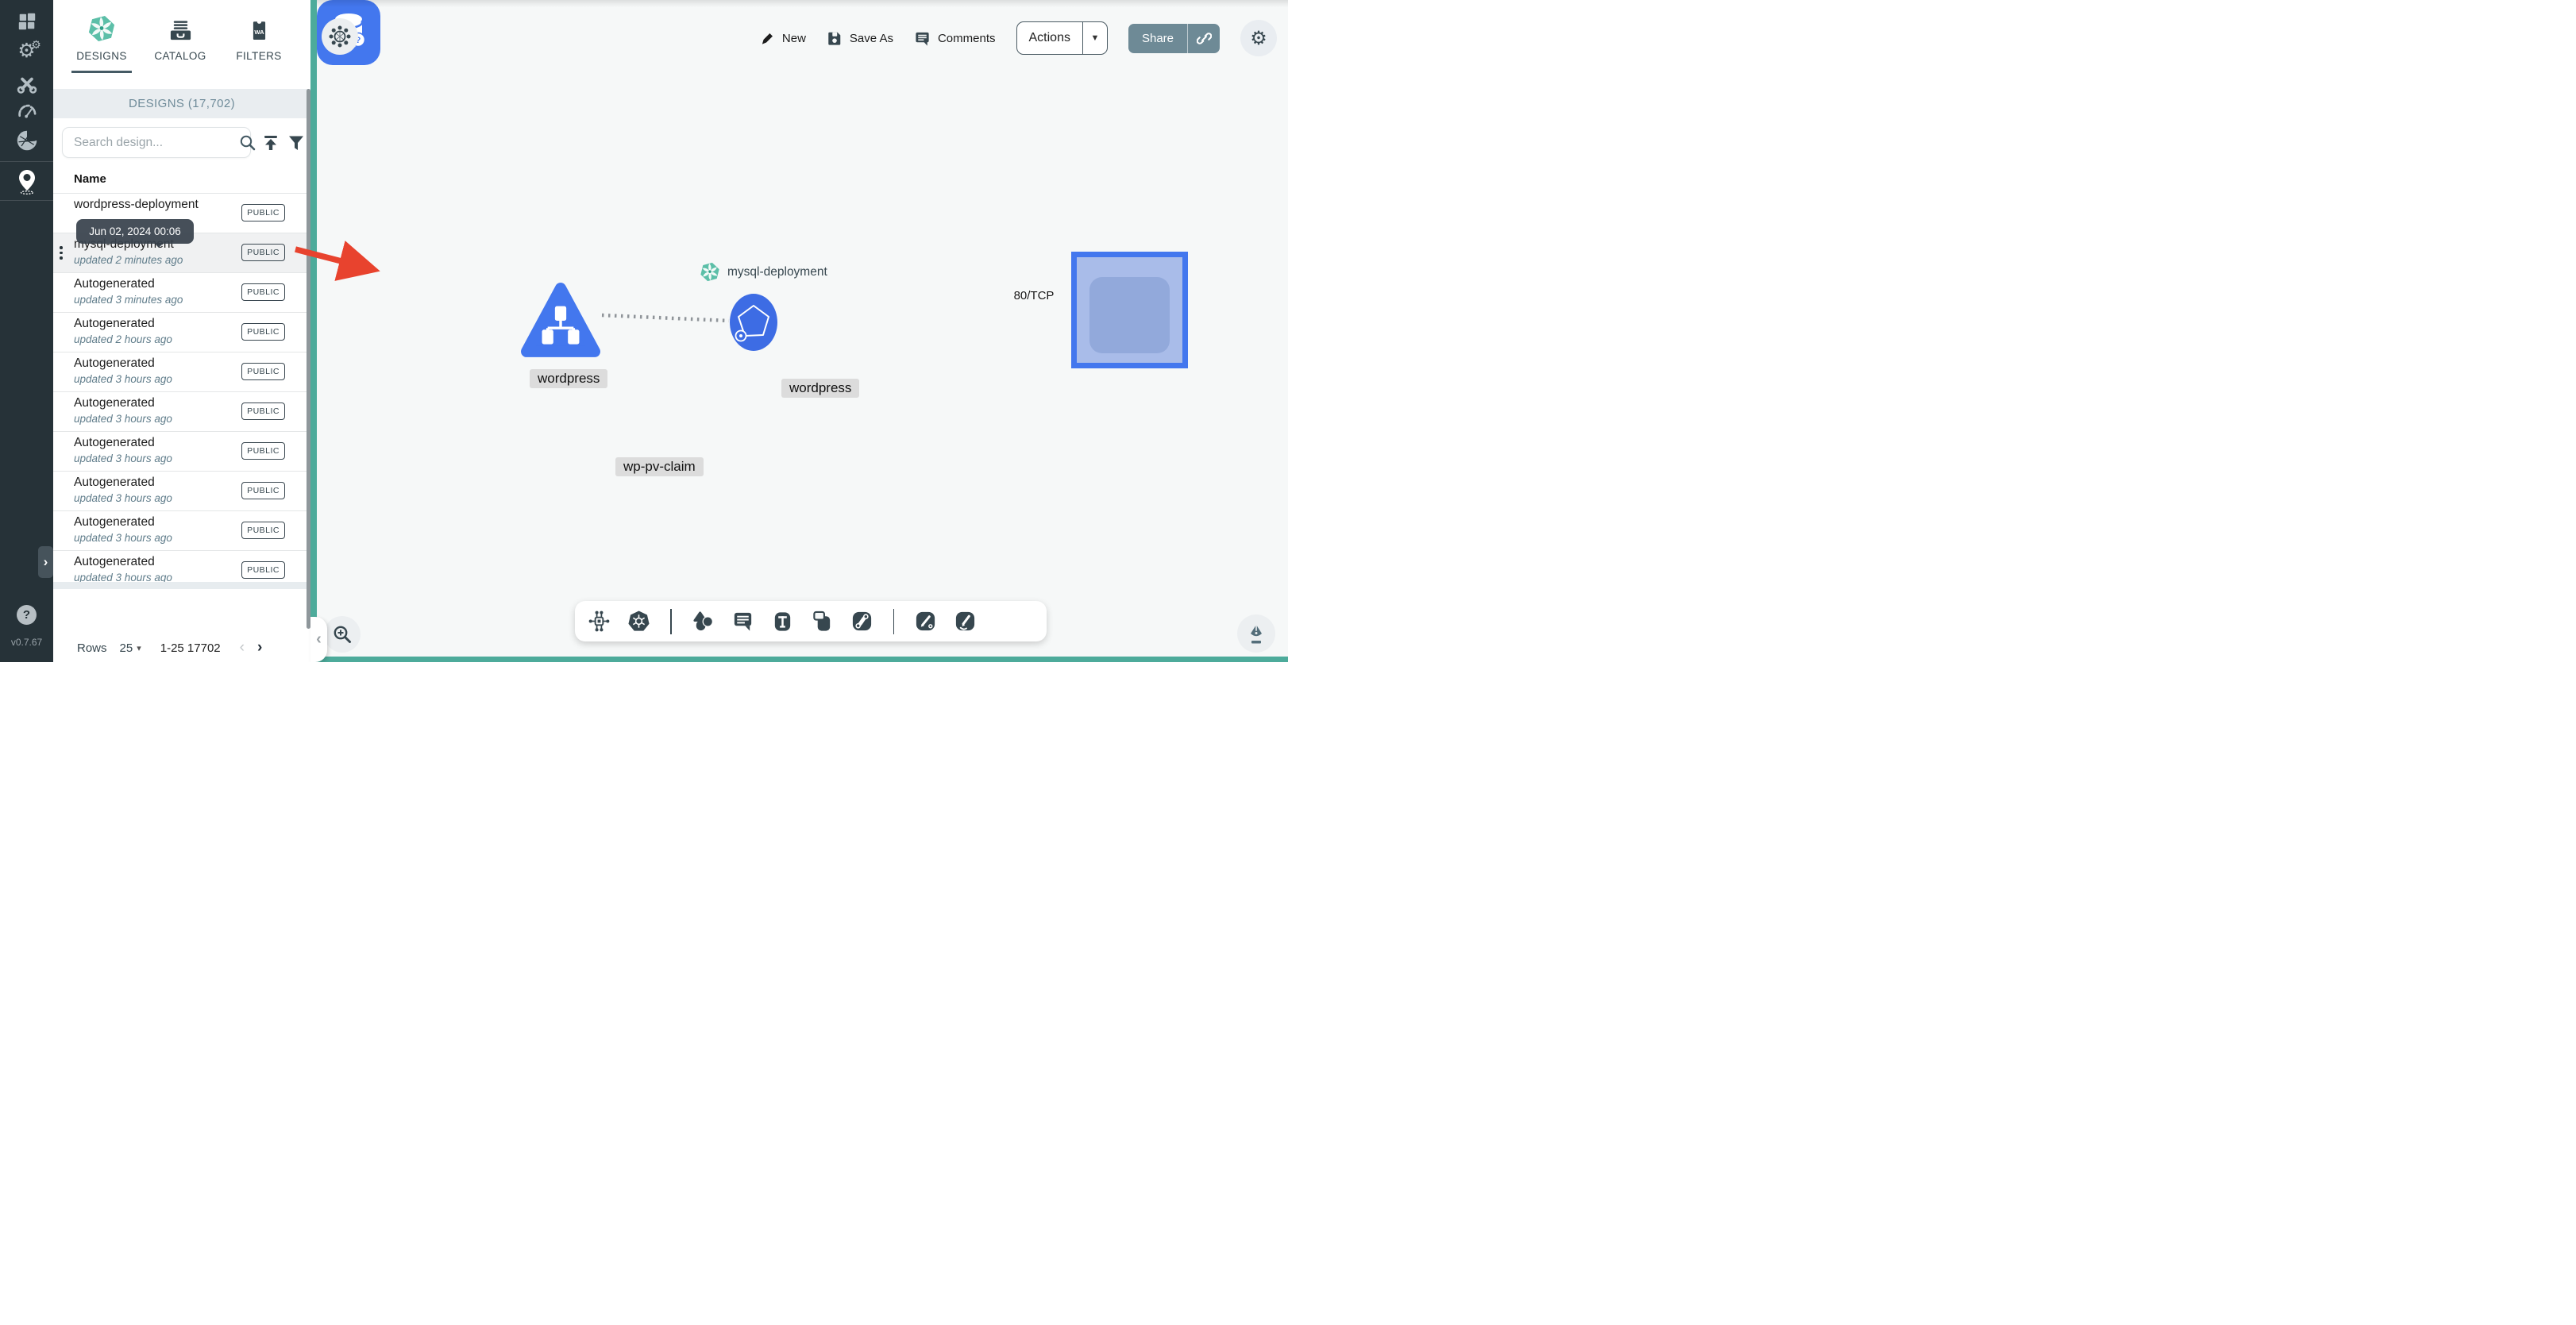 This screenshot has height=1325, width=2576. I want to click on pen-nib-icon, so click(1256, 635).